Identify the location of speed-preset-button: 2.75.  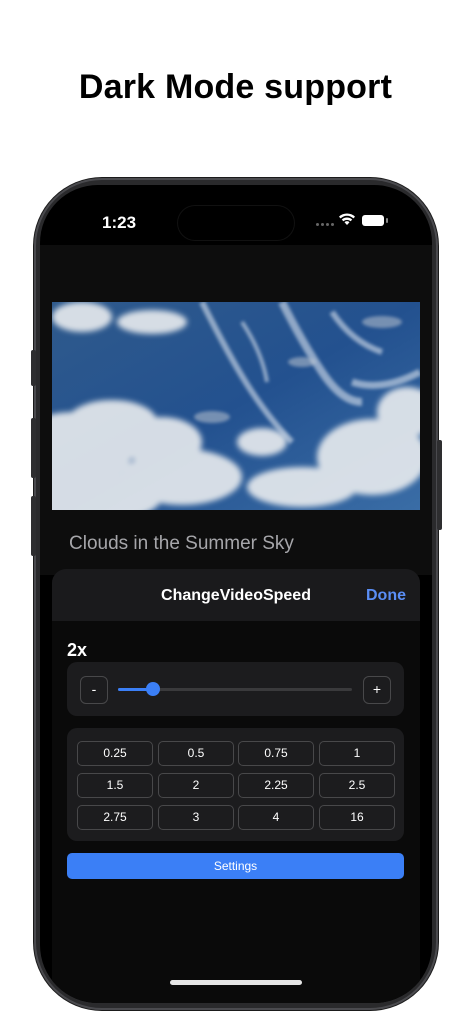
(115, 817).